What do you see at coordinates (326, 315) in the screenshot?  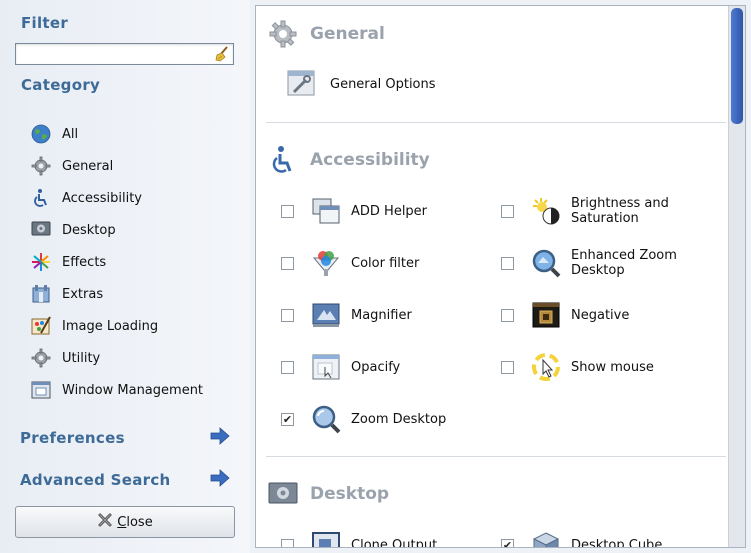 I see `magnifier-icon` at bounding box center [326, 315].